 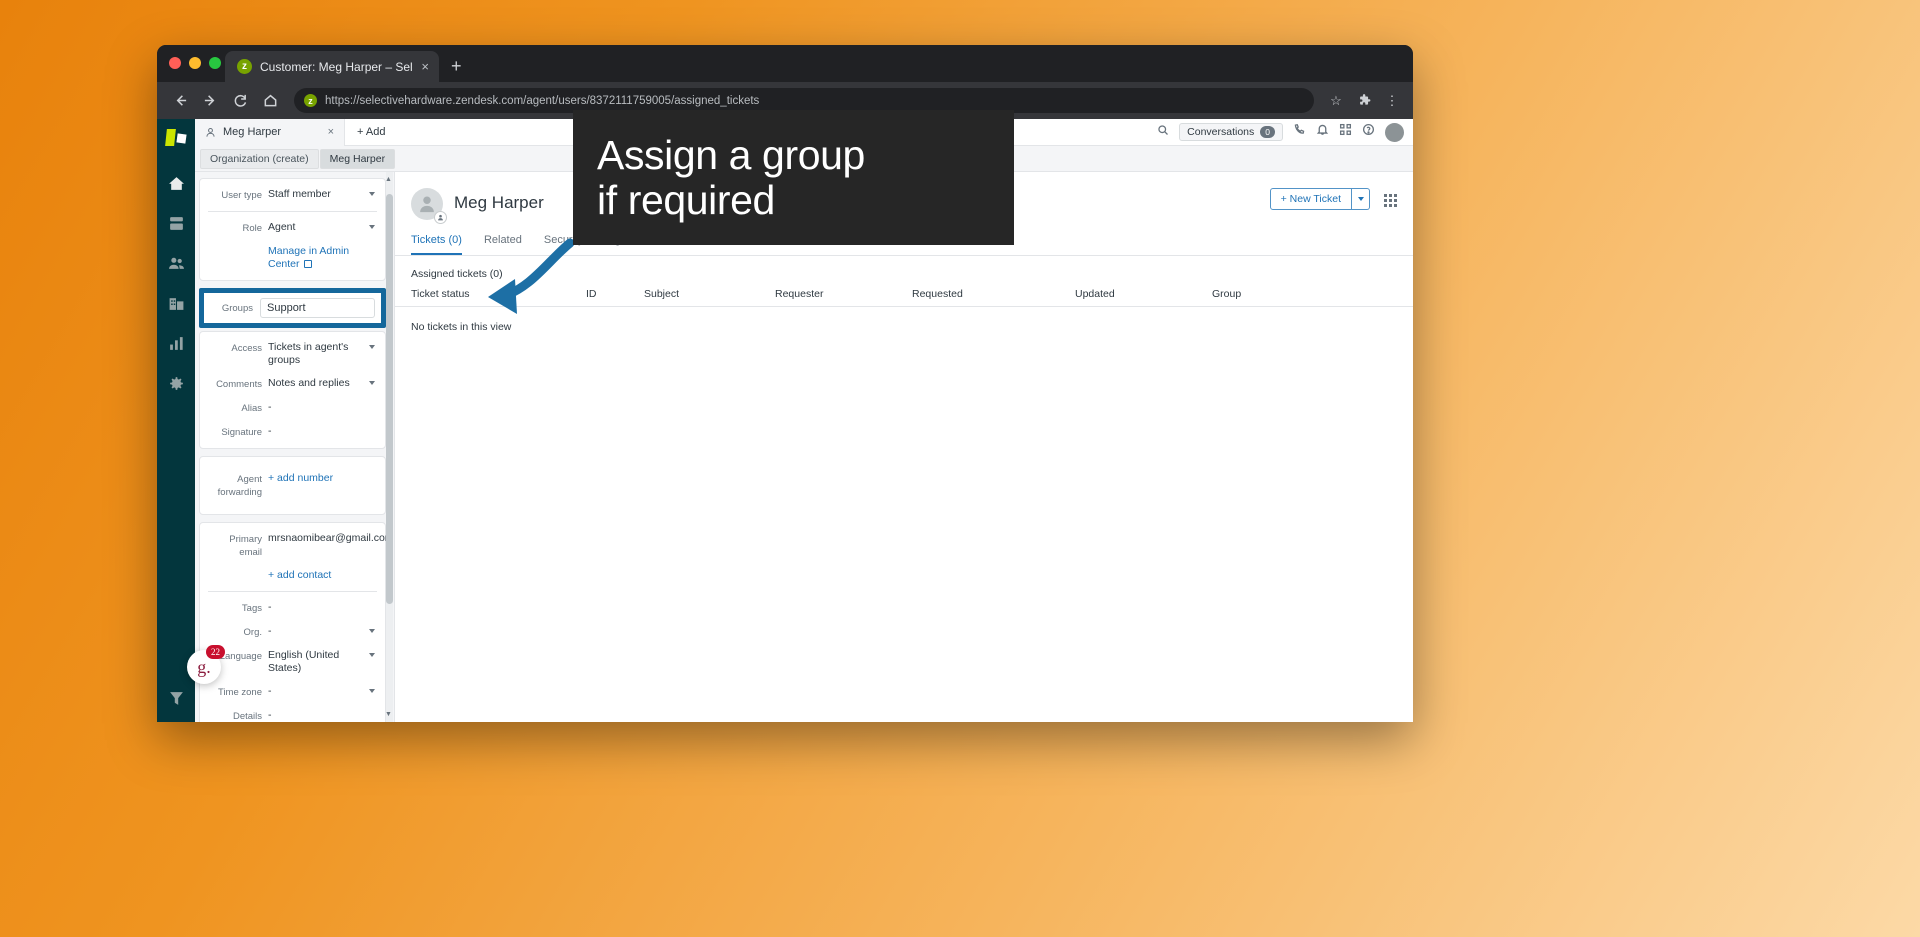 What do you see at coordinates (1322, 132) in the screenshot?
I see `bell-icon` at bounding box center [1322, 132].